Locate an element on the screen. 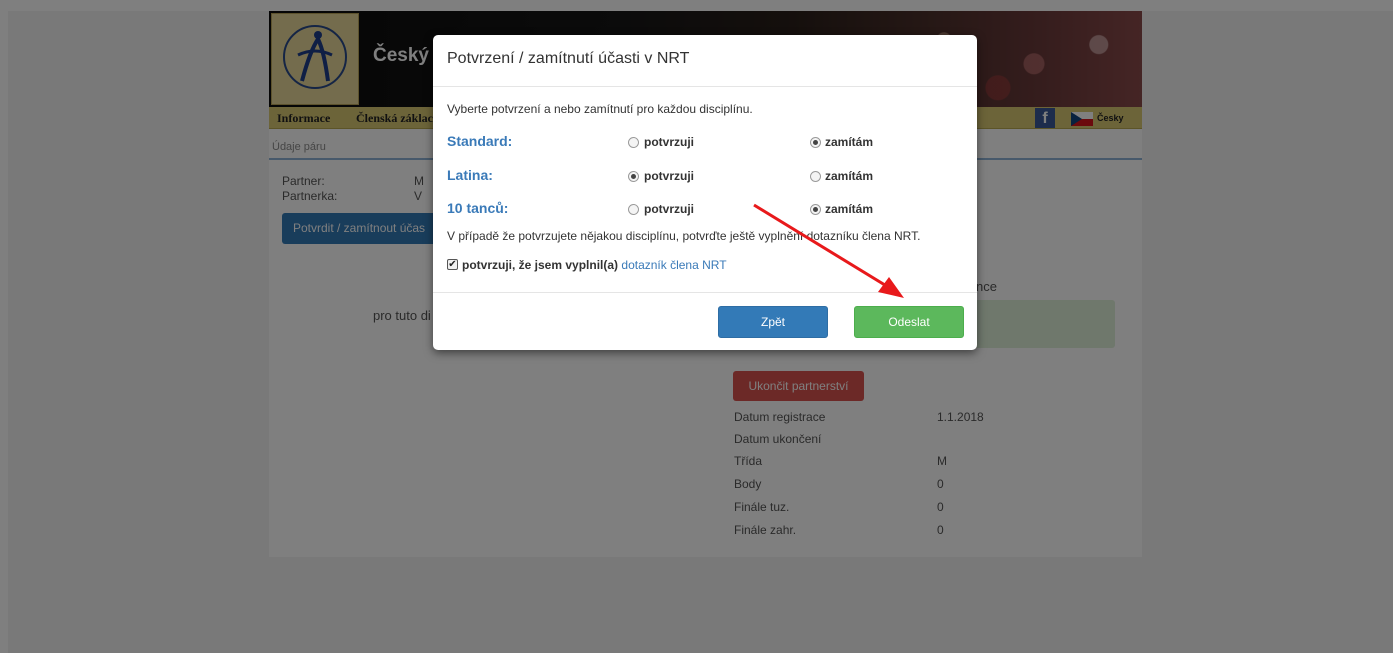 This screenshot has height=653, width=1393. latina-confirm-label: potvrzuji is located at coordinates (669, 176).